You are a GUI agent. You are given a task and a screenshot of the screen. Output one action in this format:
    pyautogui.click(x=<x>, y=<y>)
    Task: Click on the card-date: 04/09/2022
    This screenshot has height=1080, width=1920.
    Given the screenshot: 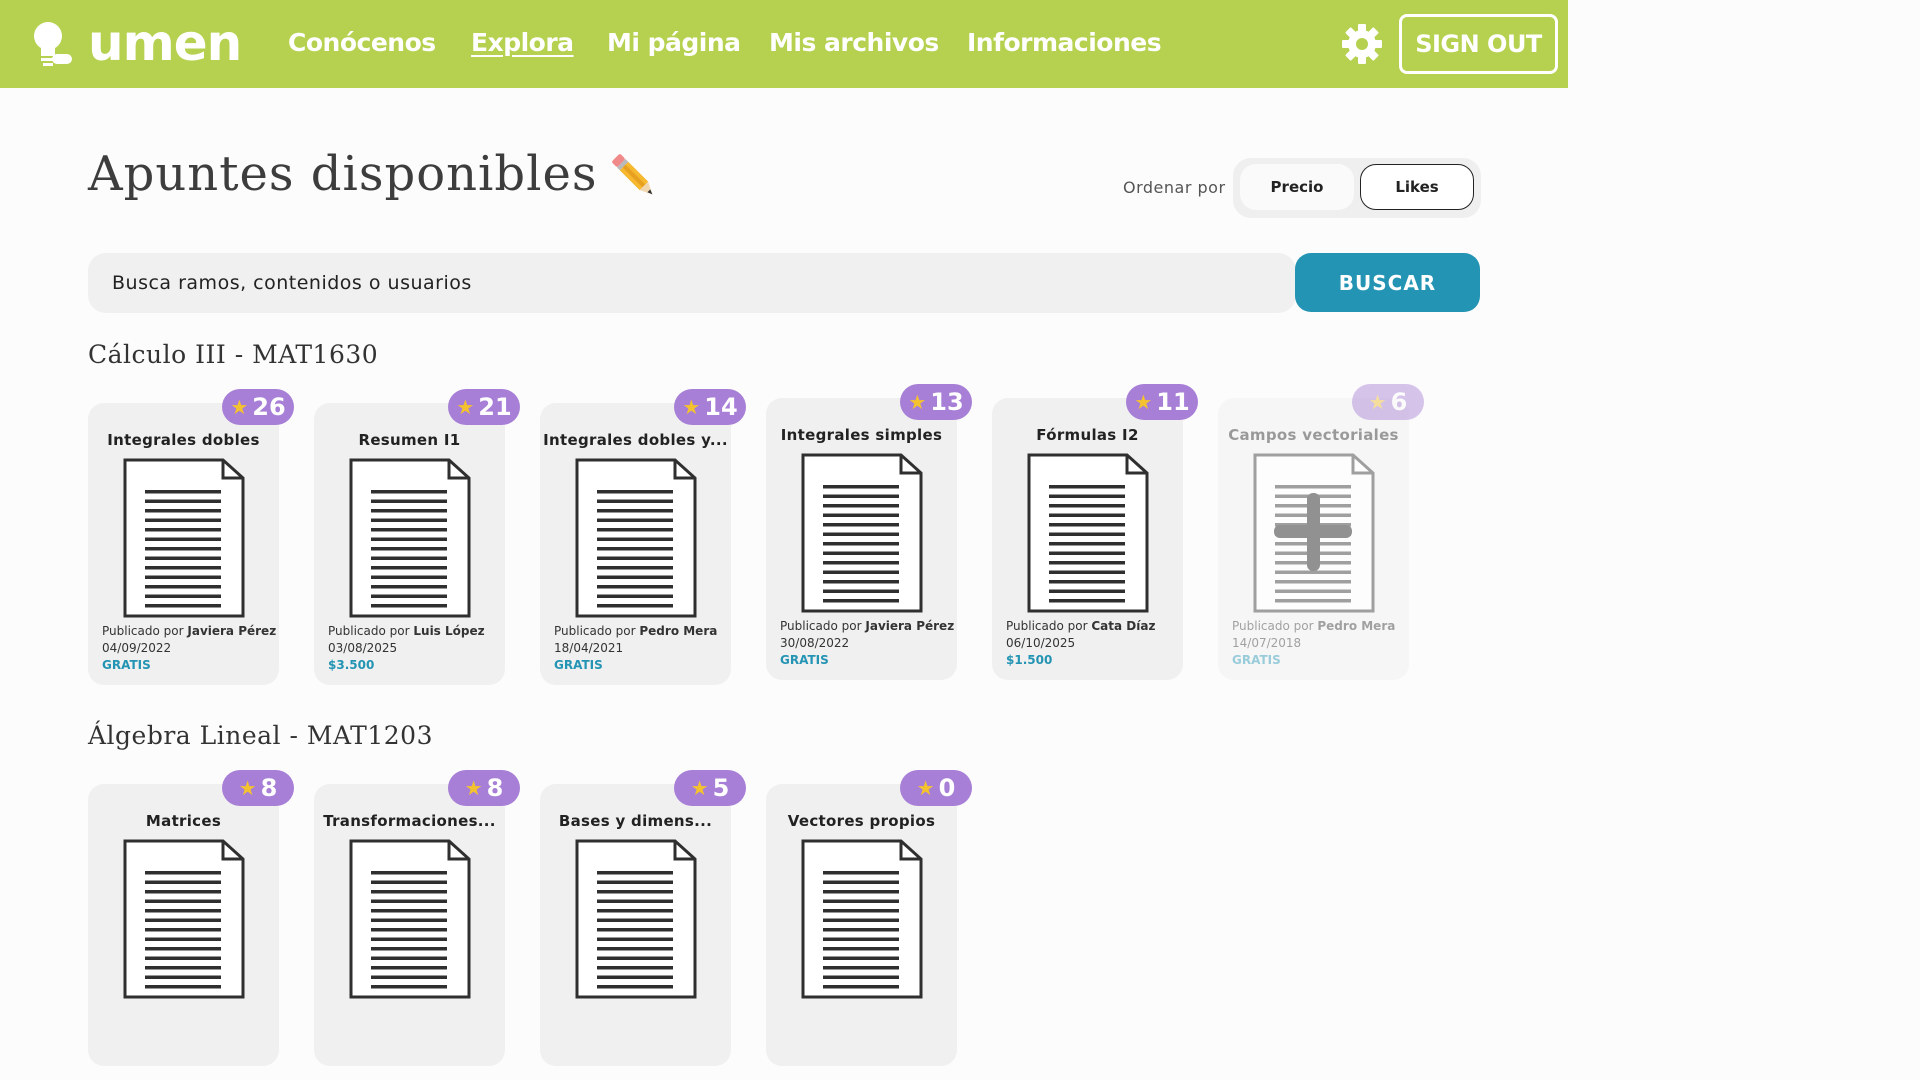 What is the action you would take?
    pyautogui.click(x=137, y=648)
    